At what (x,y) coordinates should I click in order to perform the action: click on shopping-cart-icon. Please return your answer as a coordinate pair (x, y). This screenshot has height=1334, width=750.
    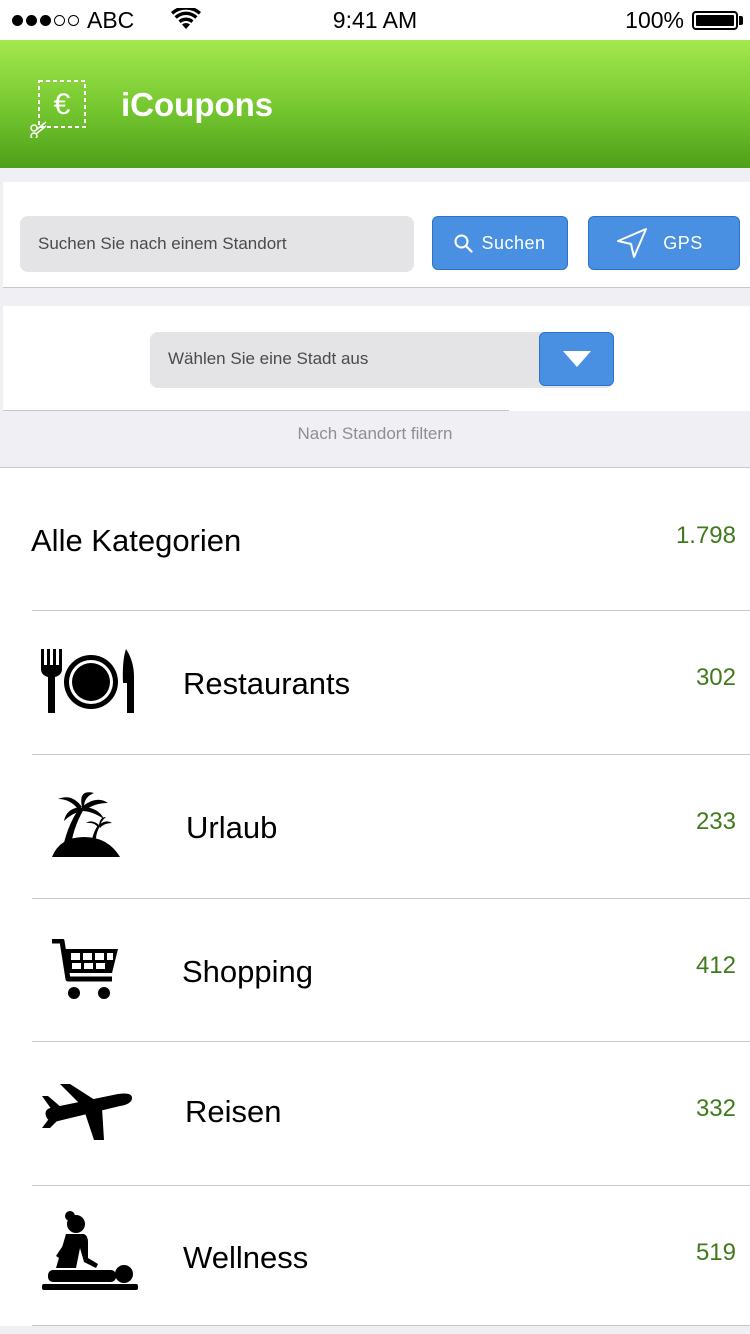
    Looking at the image, I should click on (85, 969).